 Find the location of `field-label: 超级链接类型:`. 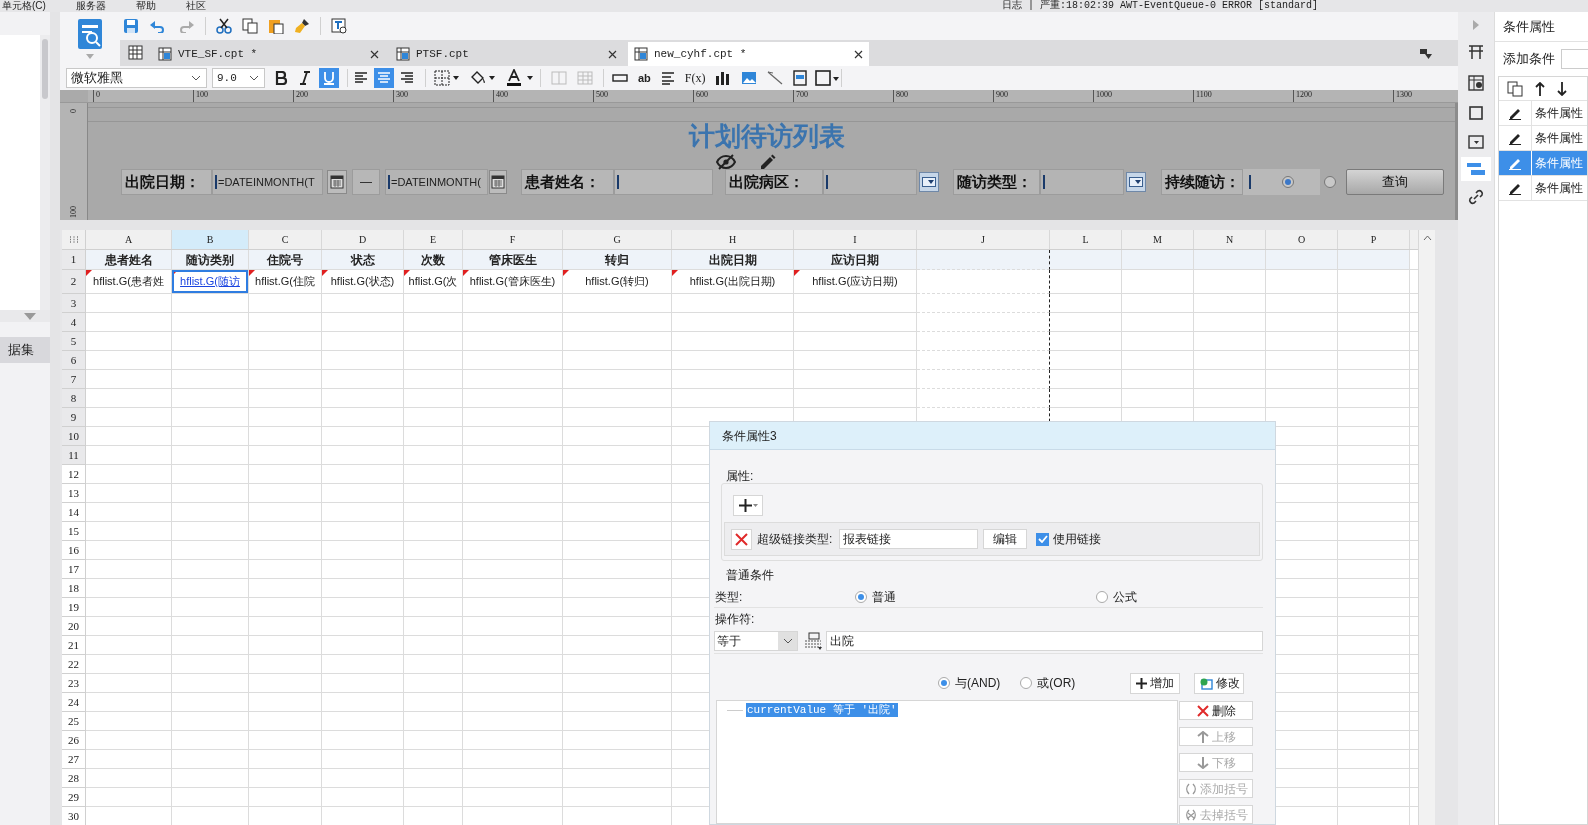

field-label: 超级链接类型: is located at coordinates (795, 539).